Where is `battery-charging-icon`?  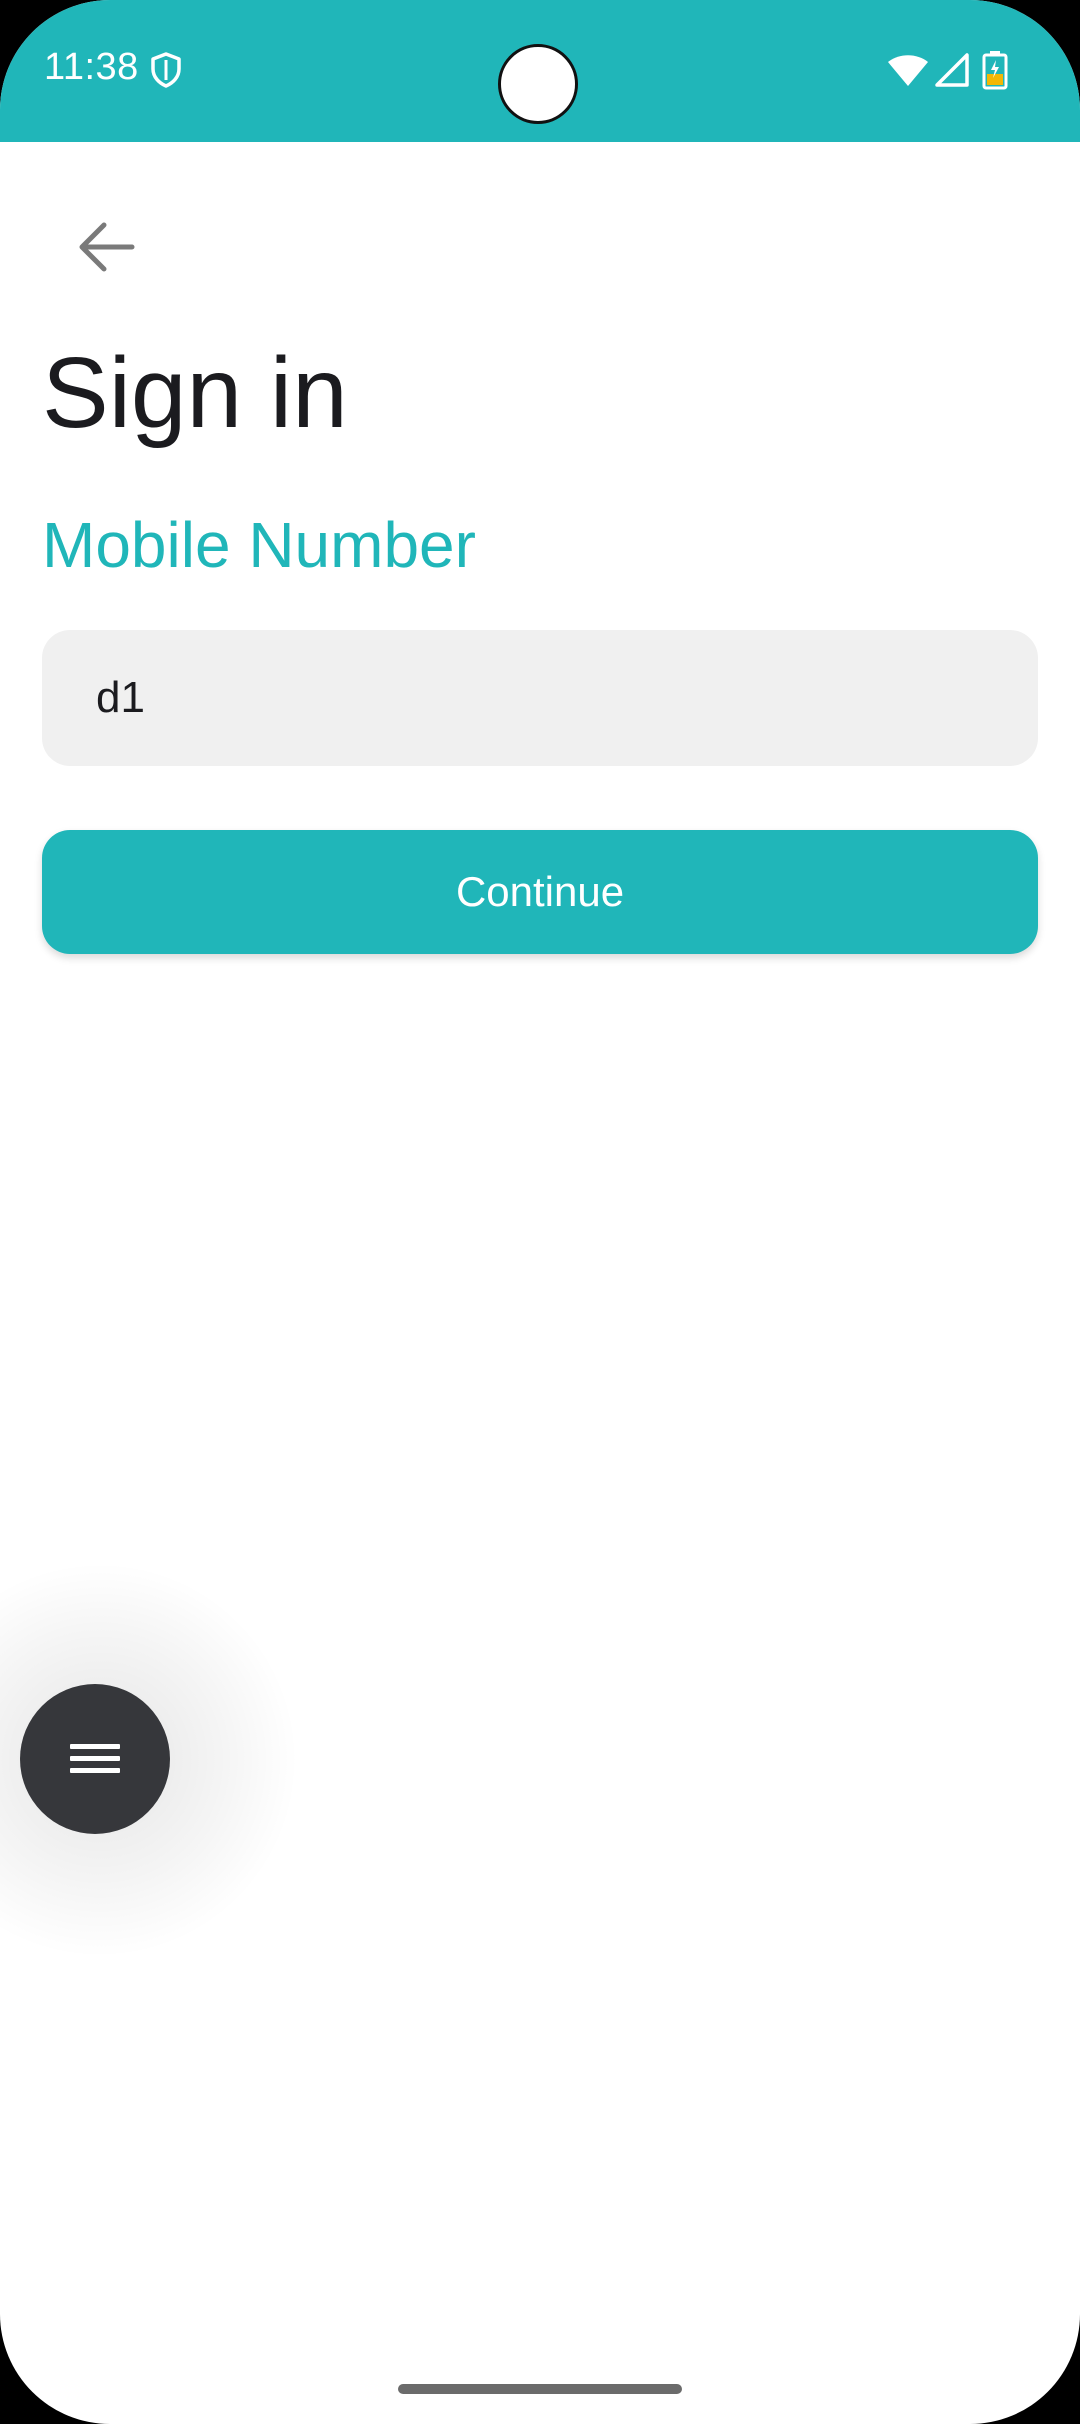
battery-charging-icon is located at coordinates (995, 70).